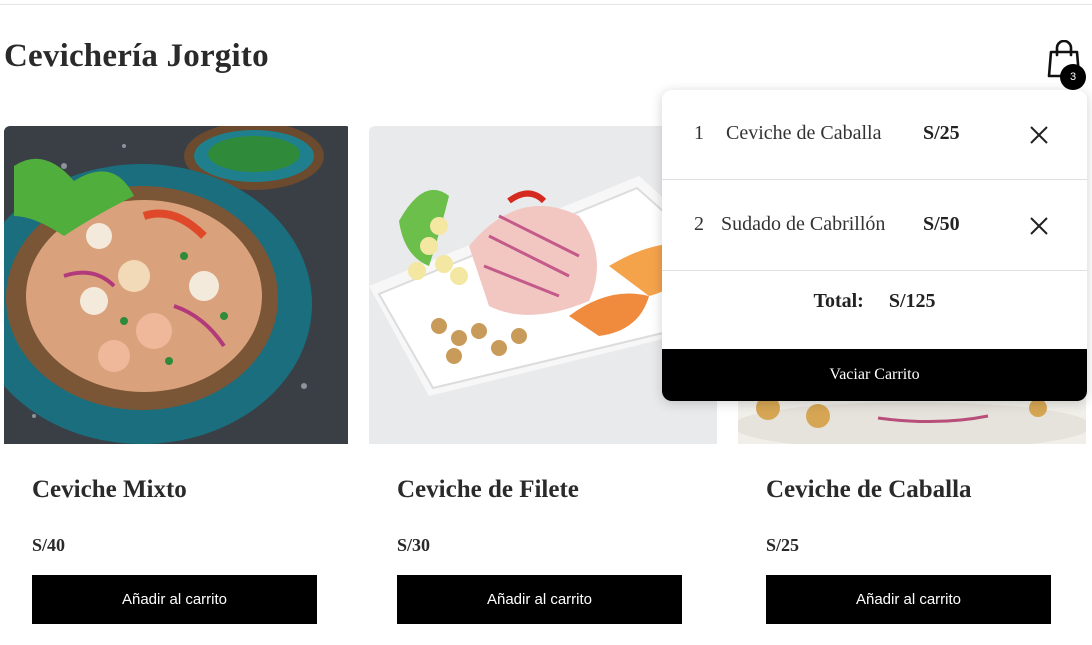 The image size is (1092, 645). I want to click on cart-count-badge: 3, so click(1073, 77).